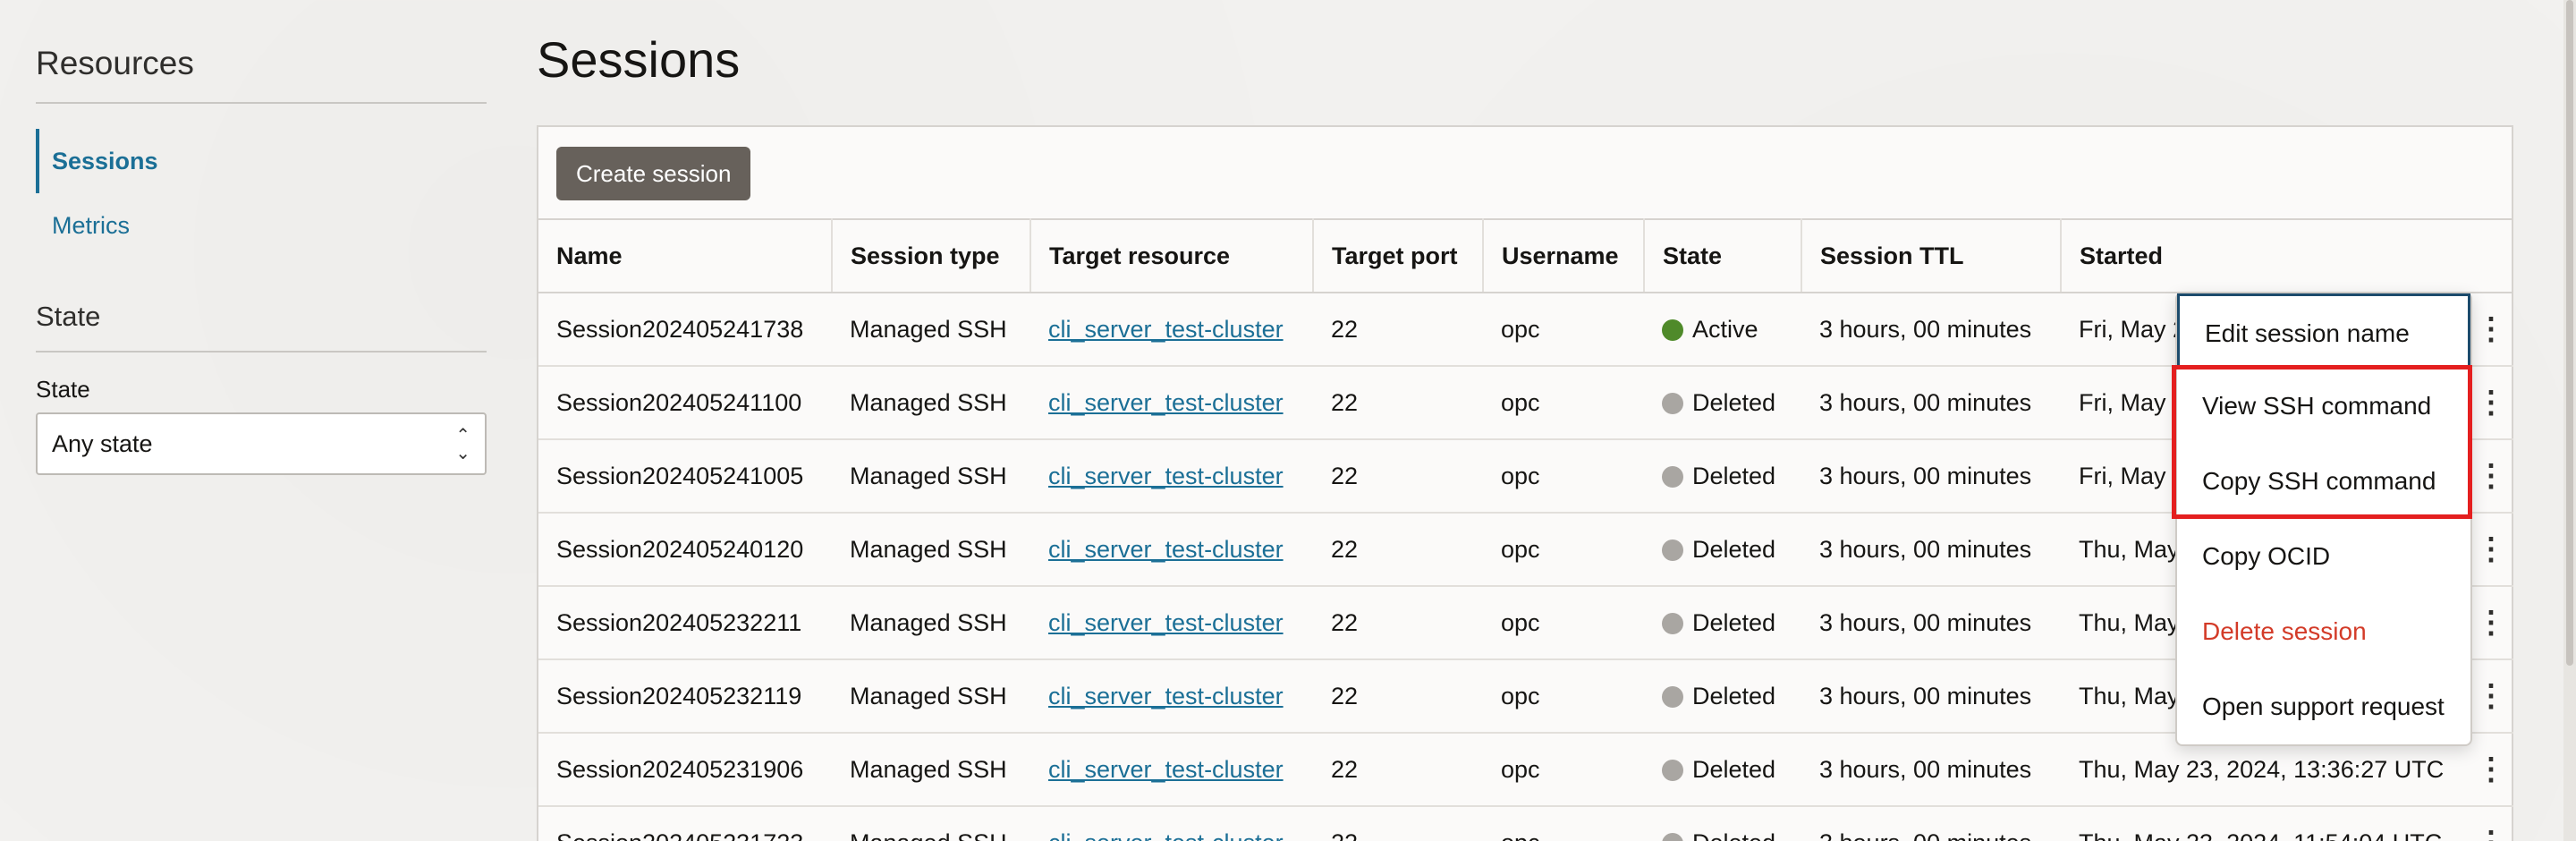 This screenshot has height=841, width=2576. Describe the element at coordinates (685, 823) in the screenshot. I see `session-name-cell: Session202405231723` at that location.